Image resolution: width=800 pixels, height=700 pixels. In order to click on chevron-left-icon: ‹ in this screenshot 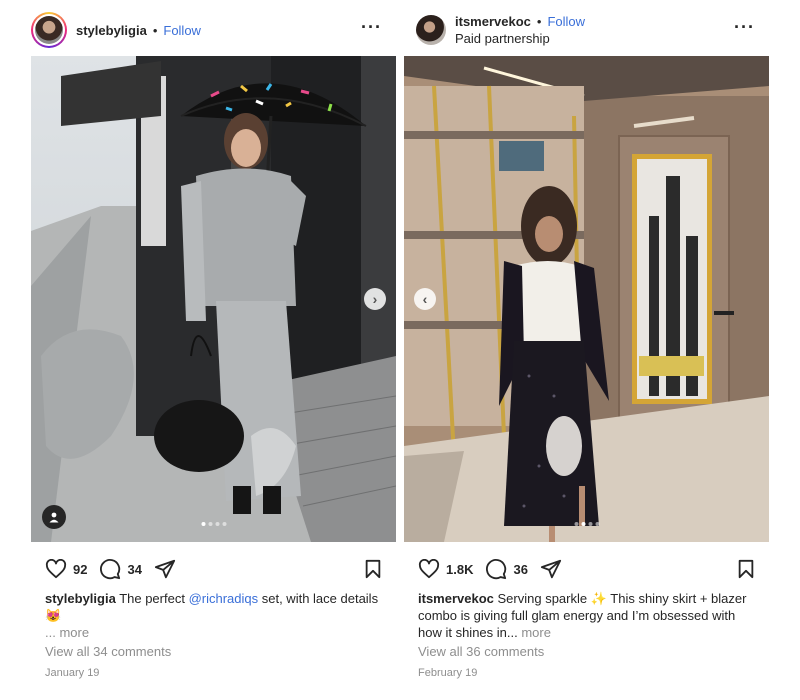, I will do `click(425, 299)`.